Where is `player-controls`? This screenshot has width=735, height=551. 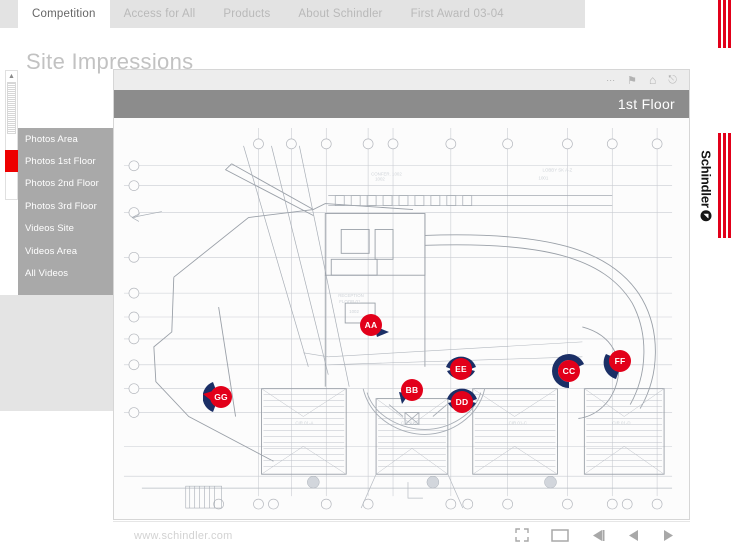 player-controls is located at coordinates (595, 535).